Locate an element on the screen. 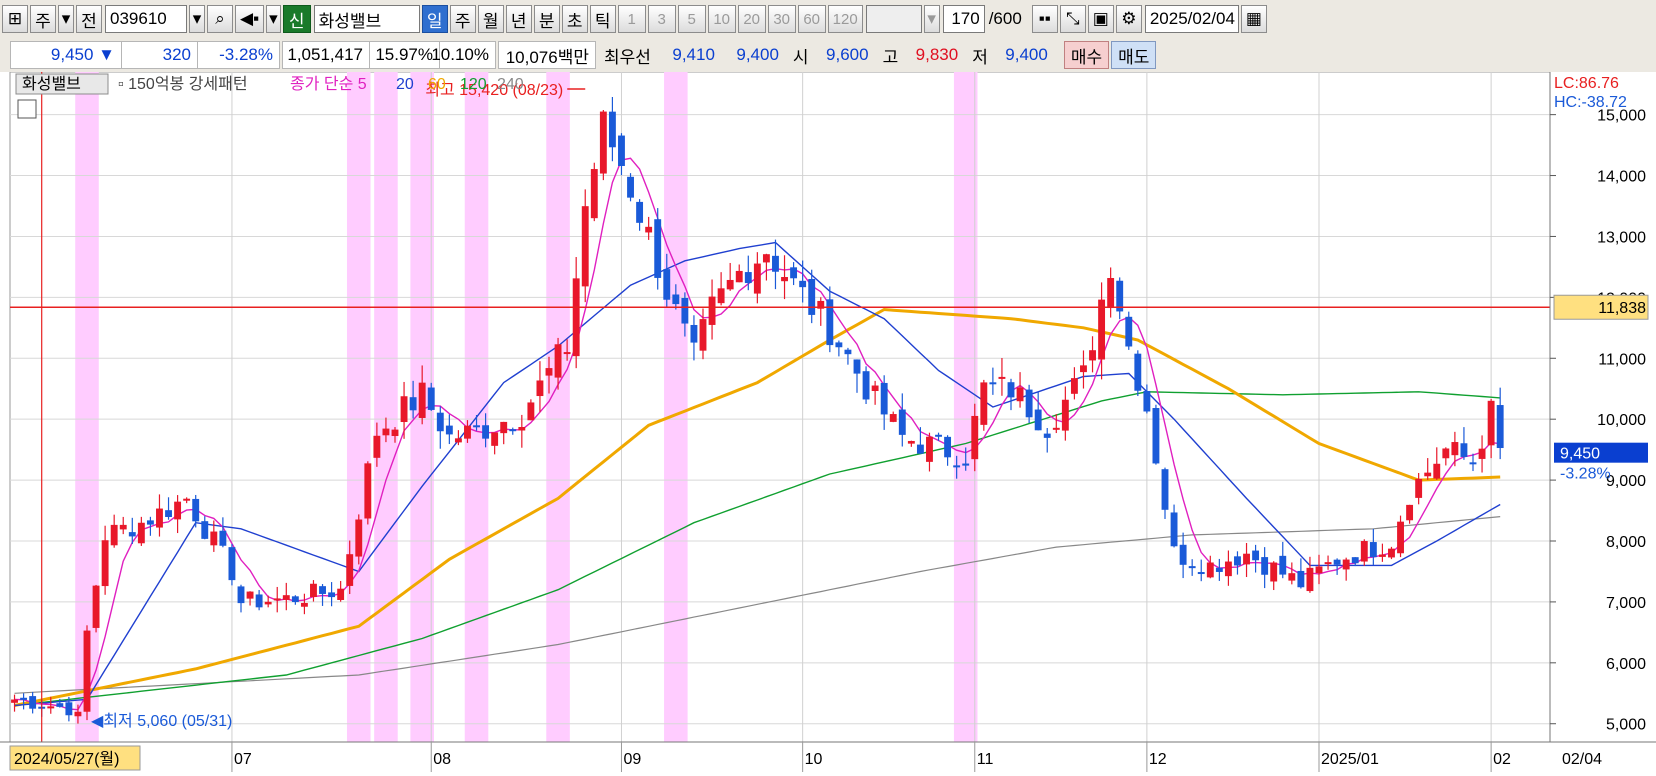 The height and width of the screenshot is (776, 1656). count-total: /600 is located at coordinates (1005, 18).